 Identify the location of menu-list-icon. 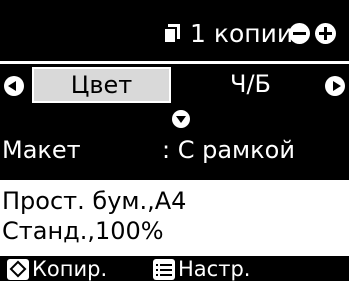
(164, 269).